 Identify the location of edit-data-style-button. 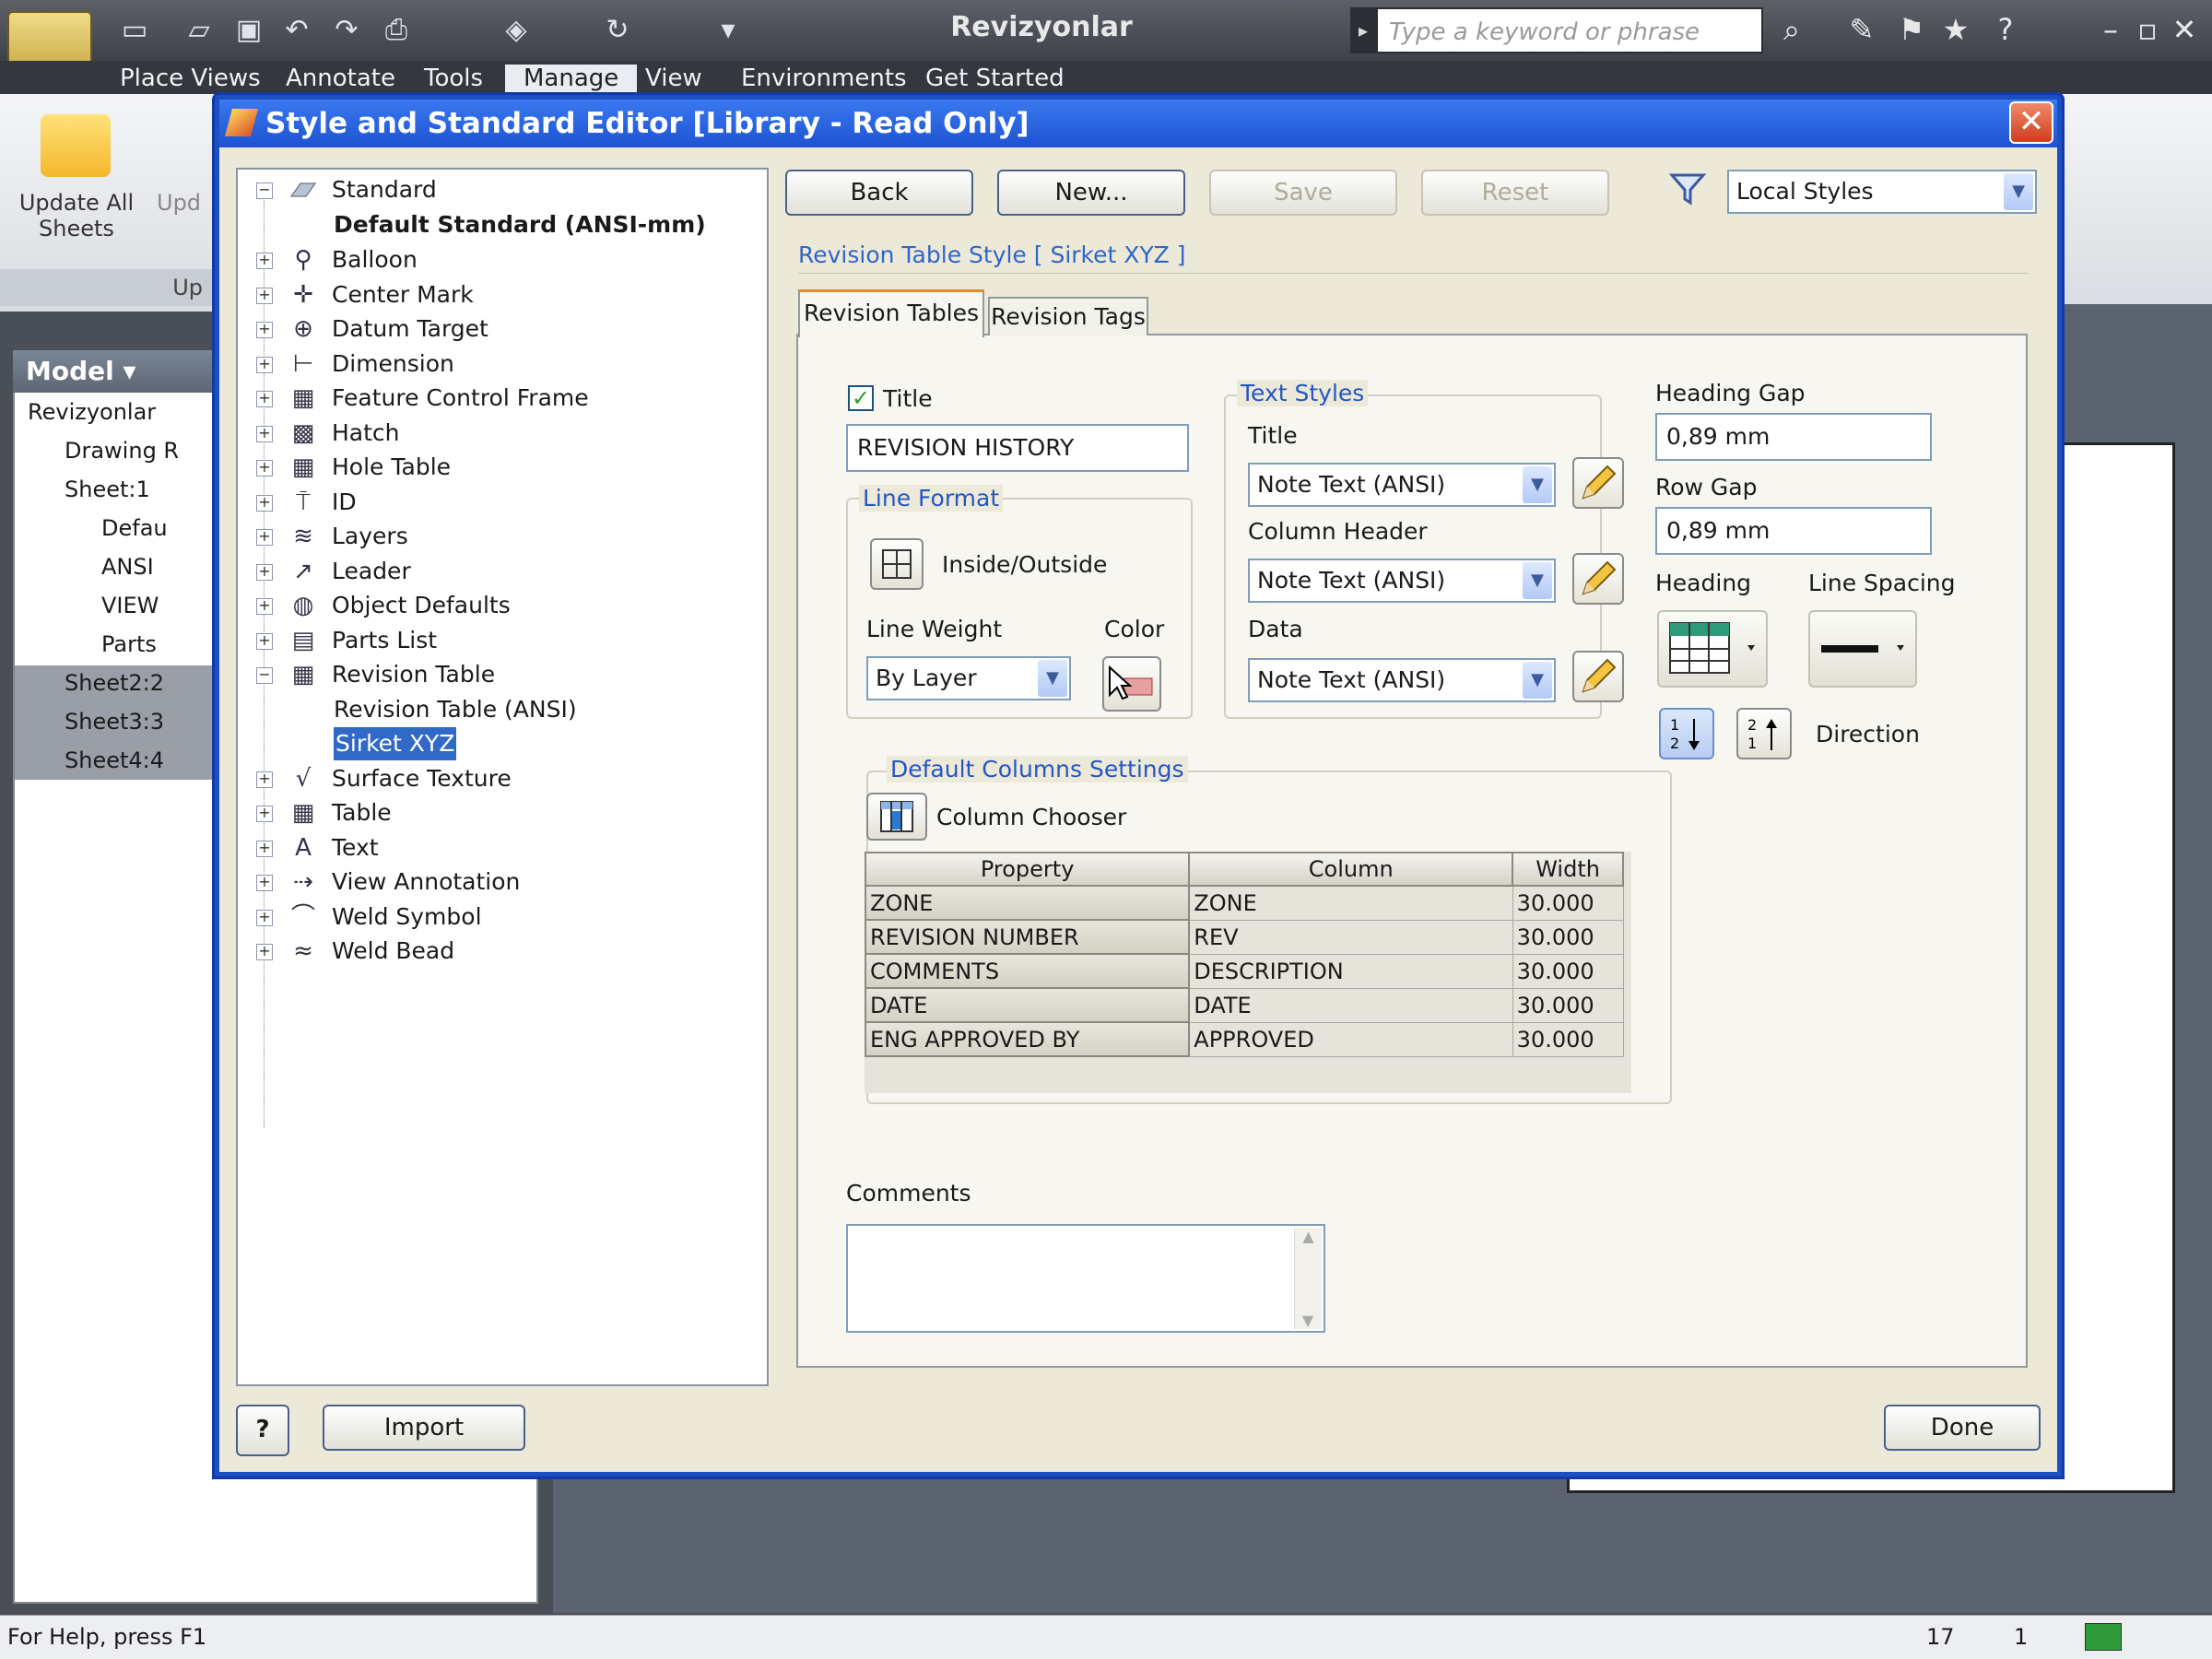
(1598, 676).